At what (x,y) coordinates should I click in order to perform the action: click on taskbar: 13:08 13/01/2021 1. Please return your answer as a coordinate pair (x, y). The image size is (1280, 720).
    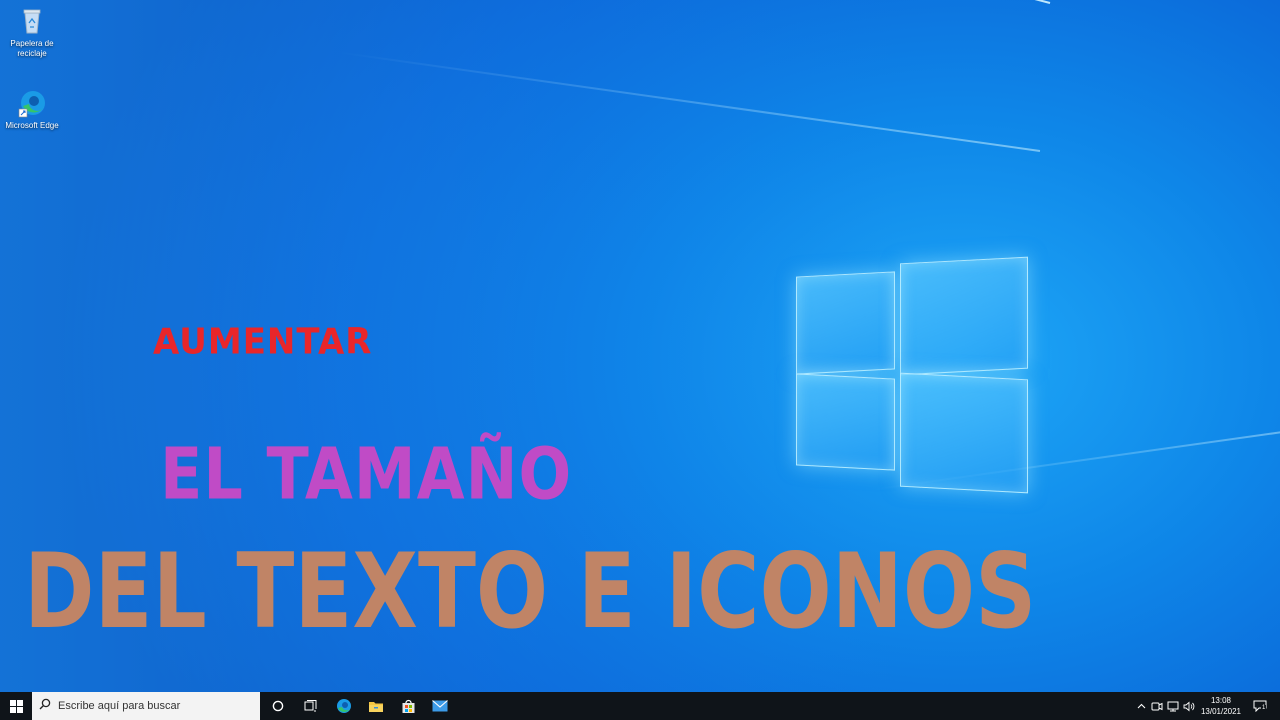
    Looking at the image, I should click on (640, 706).